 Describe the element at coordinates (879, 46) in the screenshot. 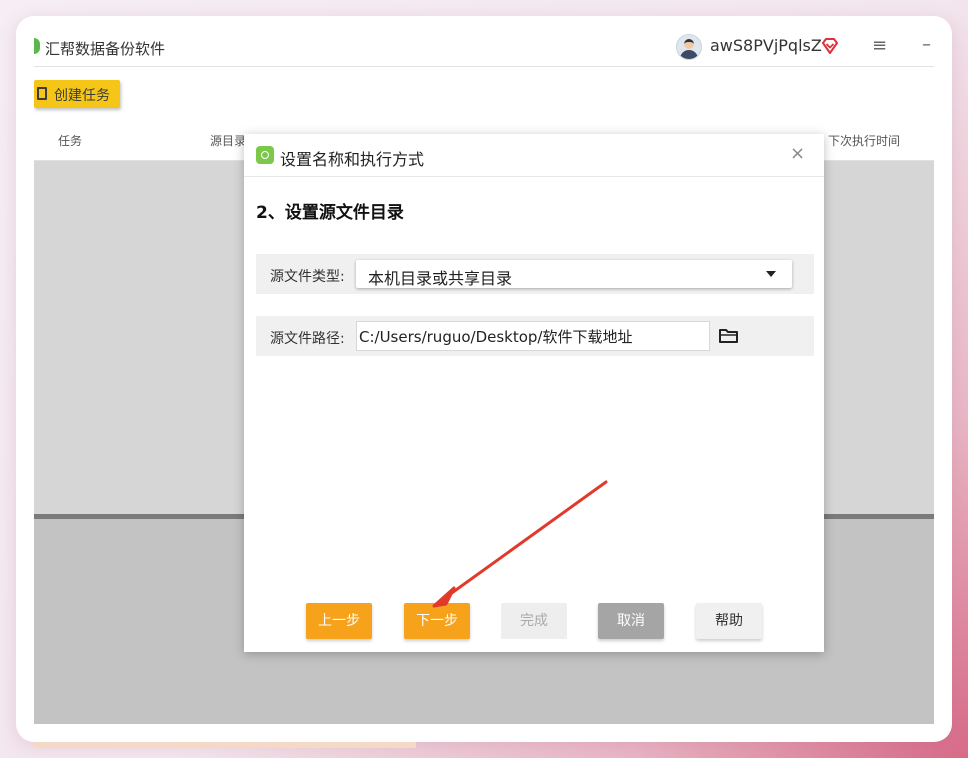

I see `hamburger-menu-icon: ≡` at that location.